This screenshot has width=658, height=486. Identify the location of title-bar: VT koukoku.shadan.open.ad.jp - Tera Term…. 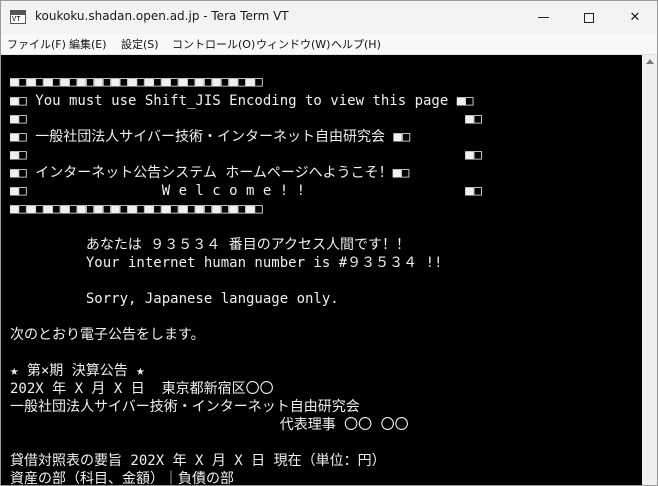
(329, 17).